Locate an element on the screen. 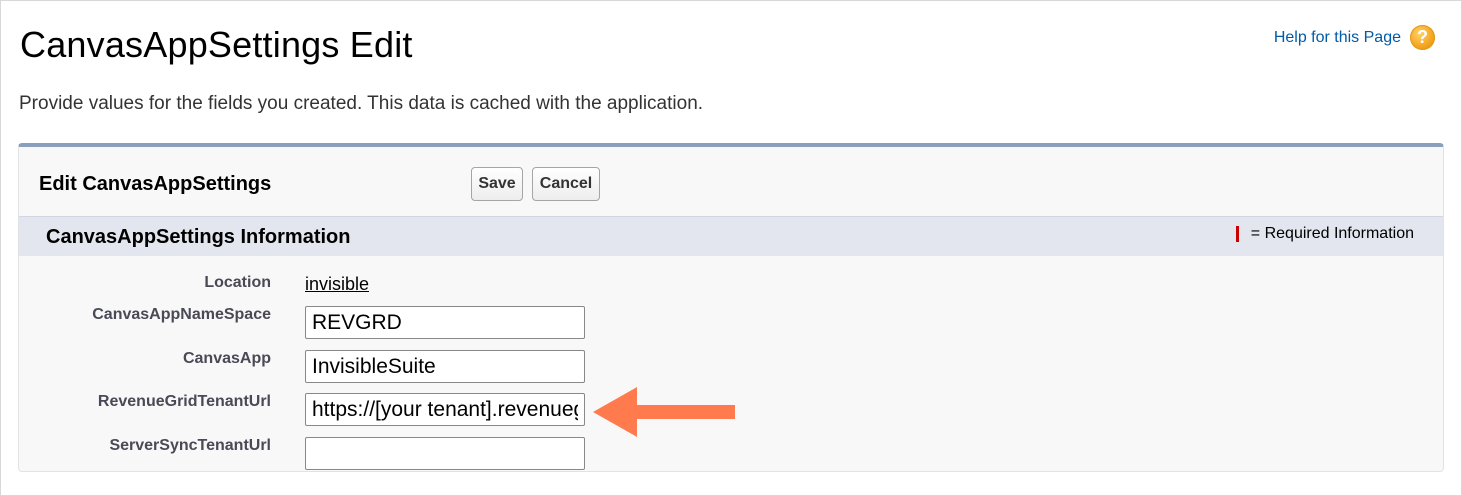 This screenshot has width=1462, height=496. server-sync-tenant-url-input is located at coordinates (445, 453).